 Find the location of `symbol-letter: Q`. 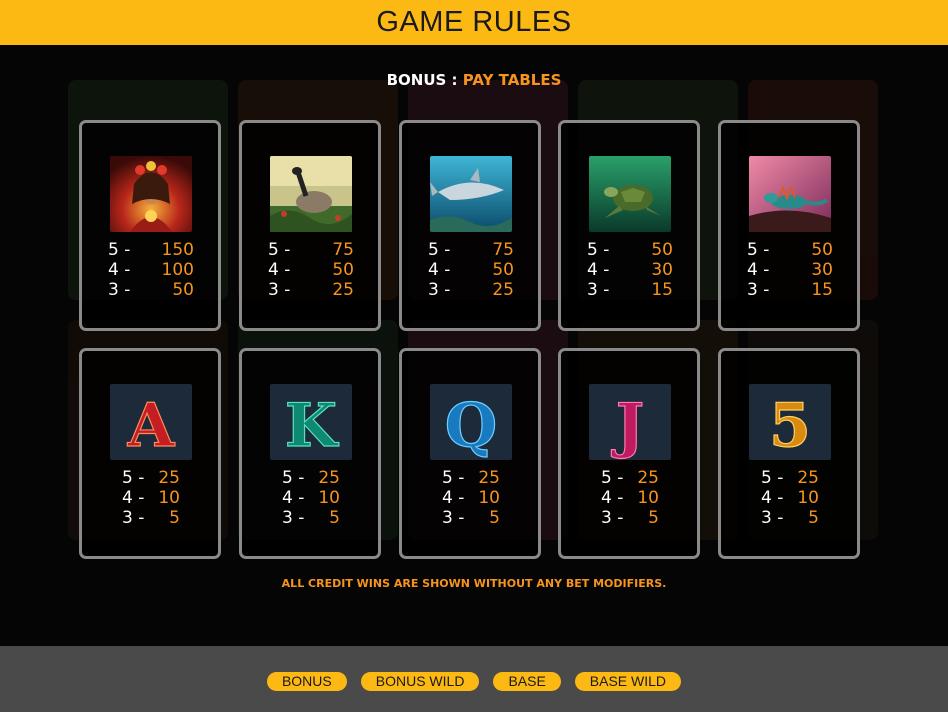

symbol-letter: Q is located at coordinates (471, 425).